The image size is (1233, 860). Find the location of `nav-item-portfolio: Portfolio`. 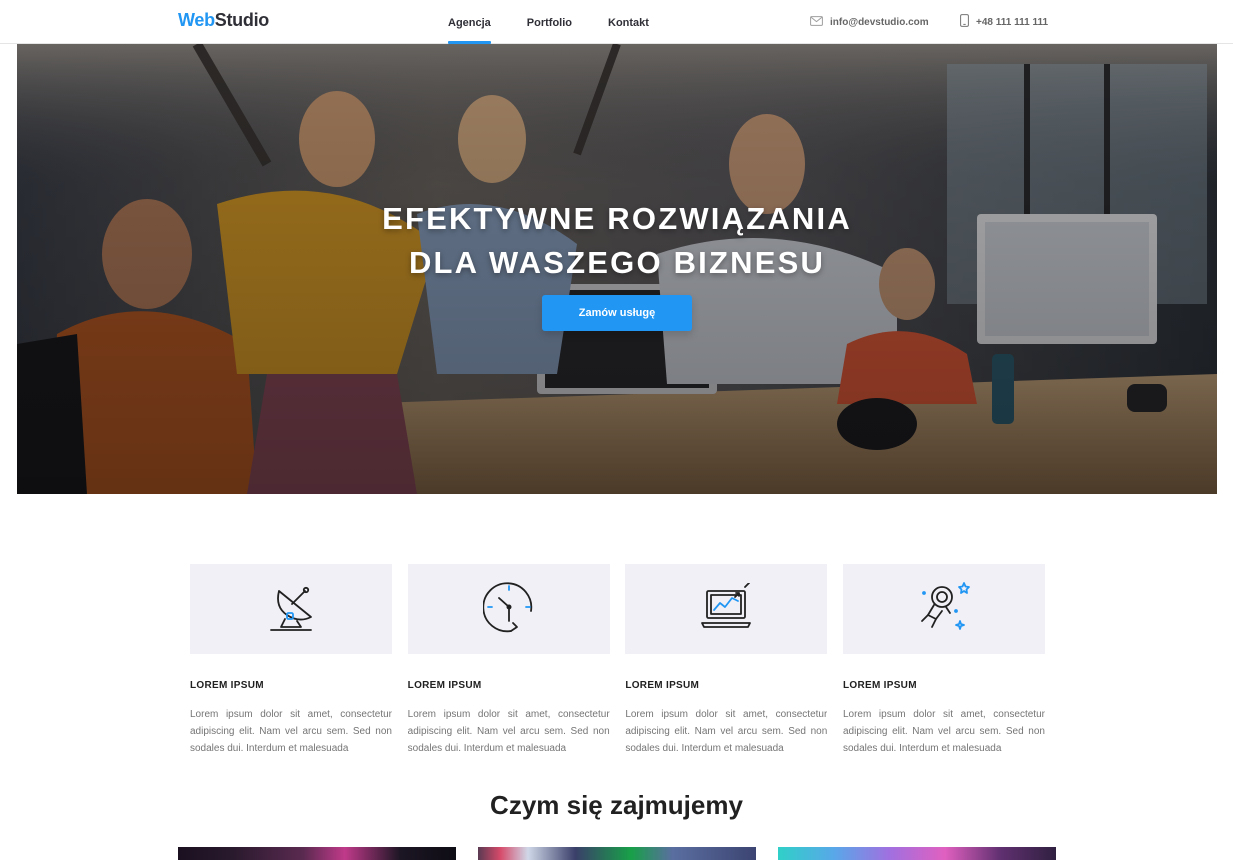

nav-item-portfolio: Portfolio is located at coordinates (549, 22).